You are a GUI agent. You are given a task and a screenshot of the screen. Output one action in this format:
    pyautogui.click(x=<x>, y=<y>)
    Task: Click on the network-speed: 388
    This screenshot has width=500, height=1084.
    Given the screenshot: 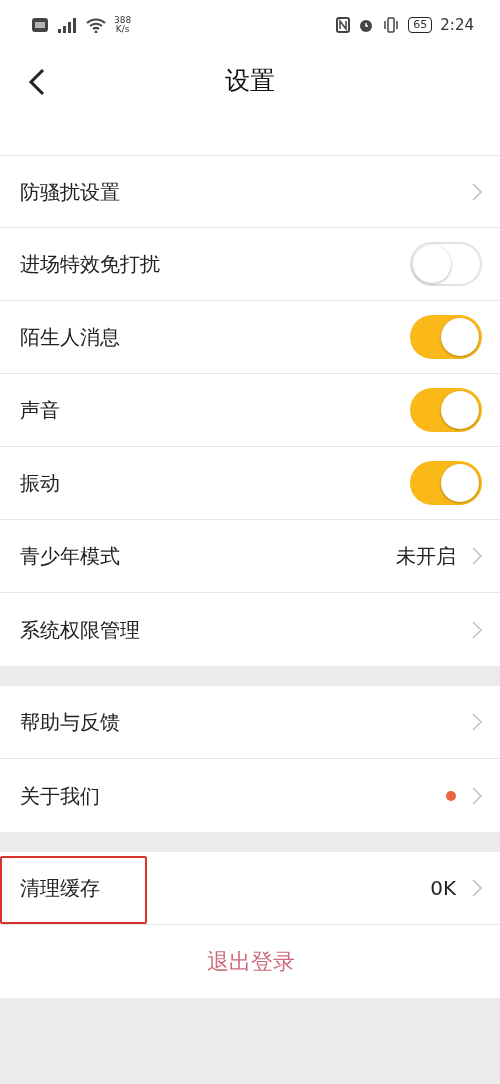 What is the action you would take?
    pyautogui.click(x=123, y=20)
    